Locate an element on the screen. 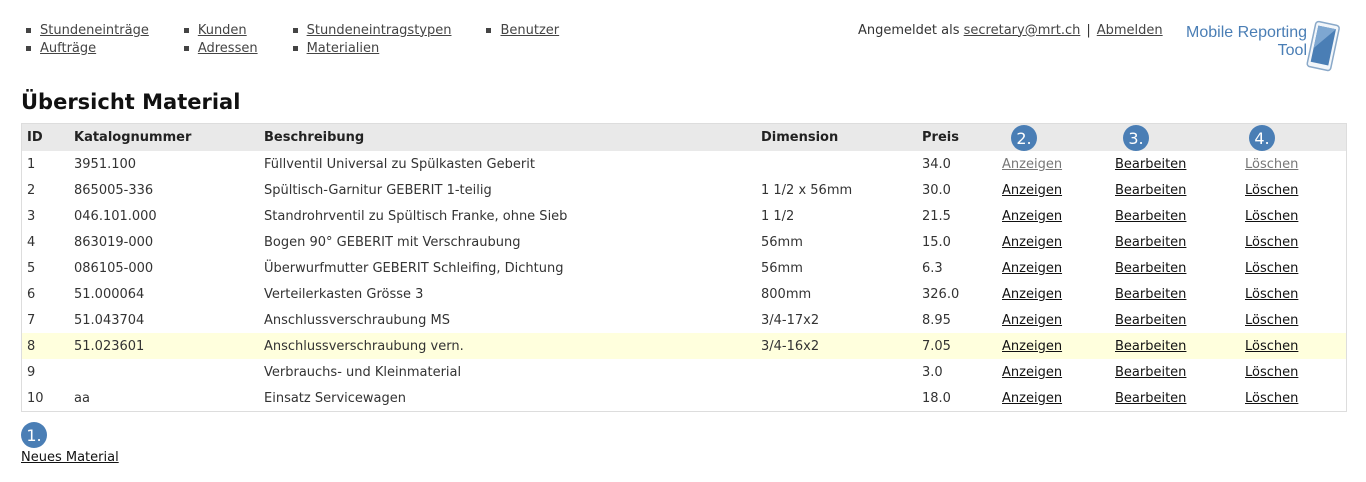 The width and height of the screenshot is (1366, 482). nav-link-kunden: Kunden is located at coordinates (222, 30).